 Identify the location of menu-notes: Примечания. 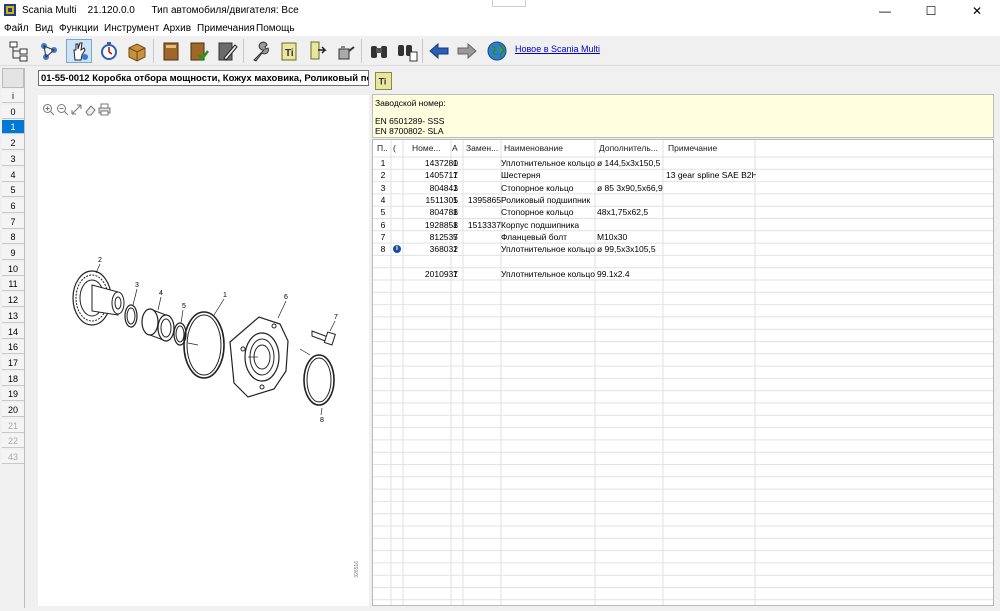
(226, 28).